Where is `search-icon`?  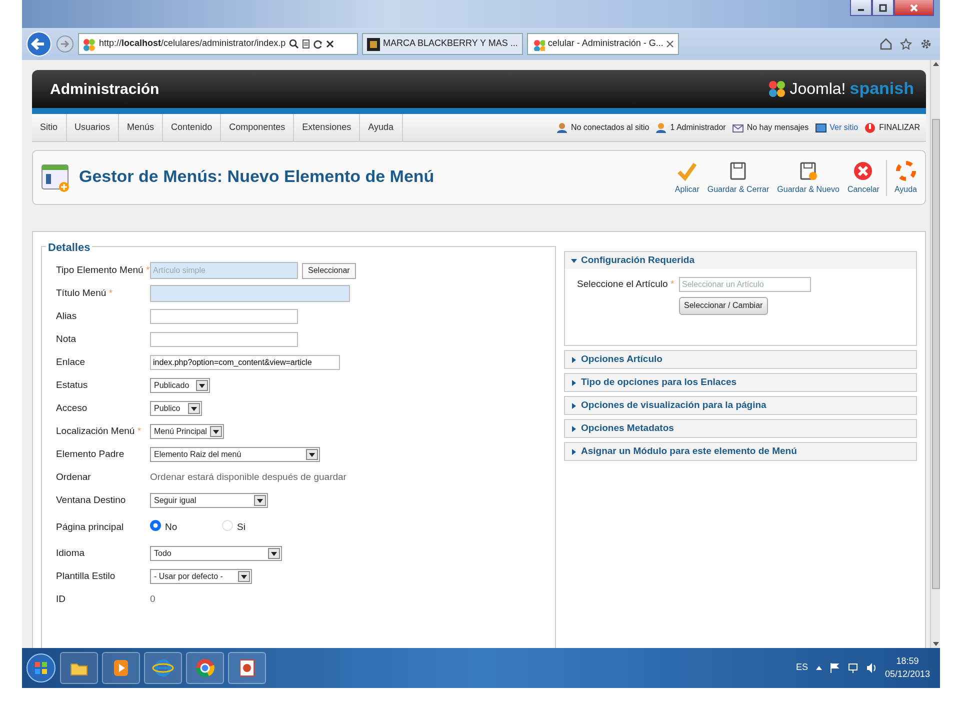
search-icon is located at coordinates (293, 44).